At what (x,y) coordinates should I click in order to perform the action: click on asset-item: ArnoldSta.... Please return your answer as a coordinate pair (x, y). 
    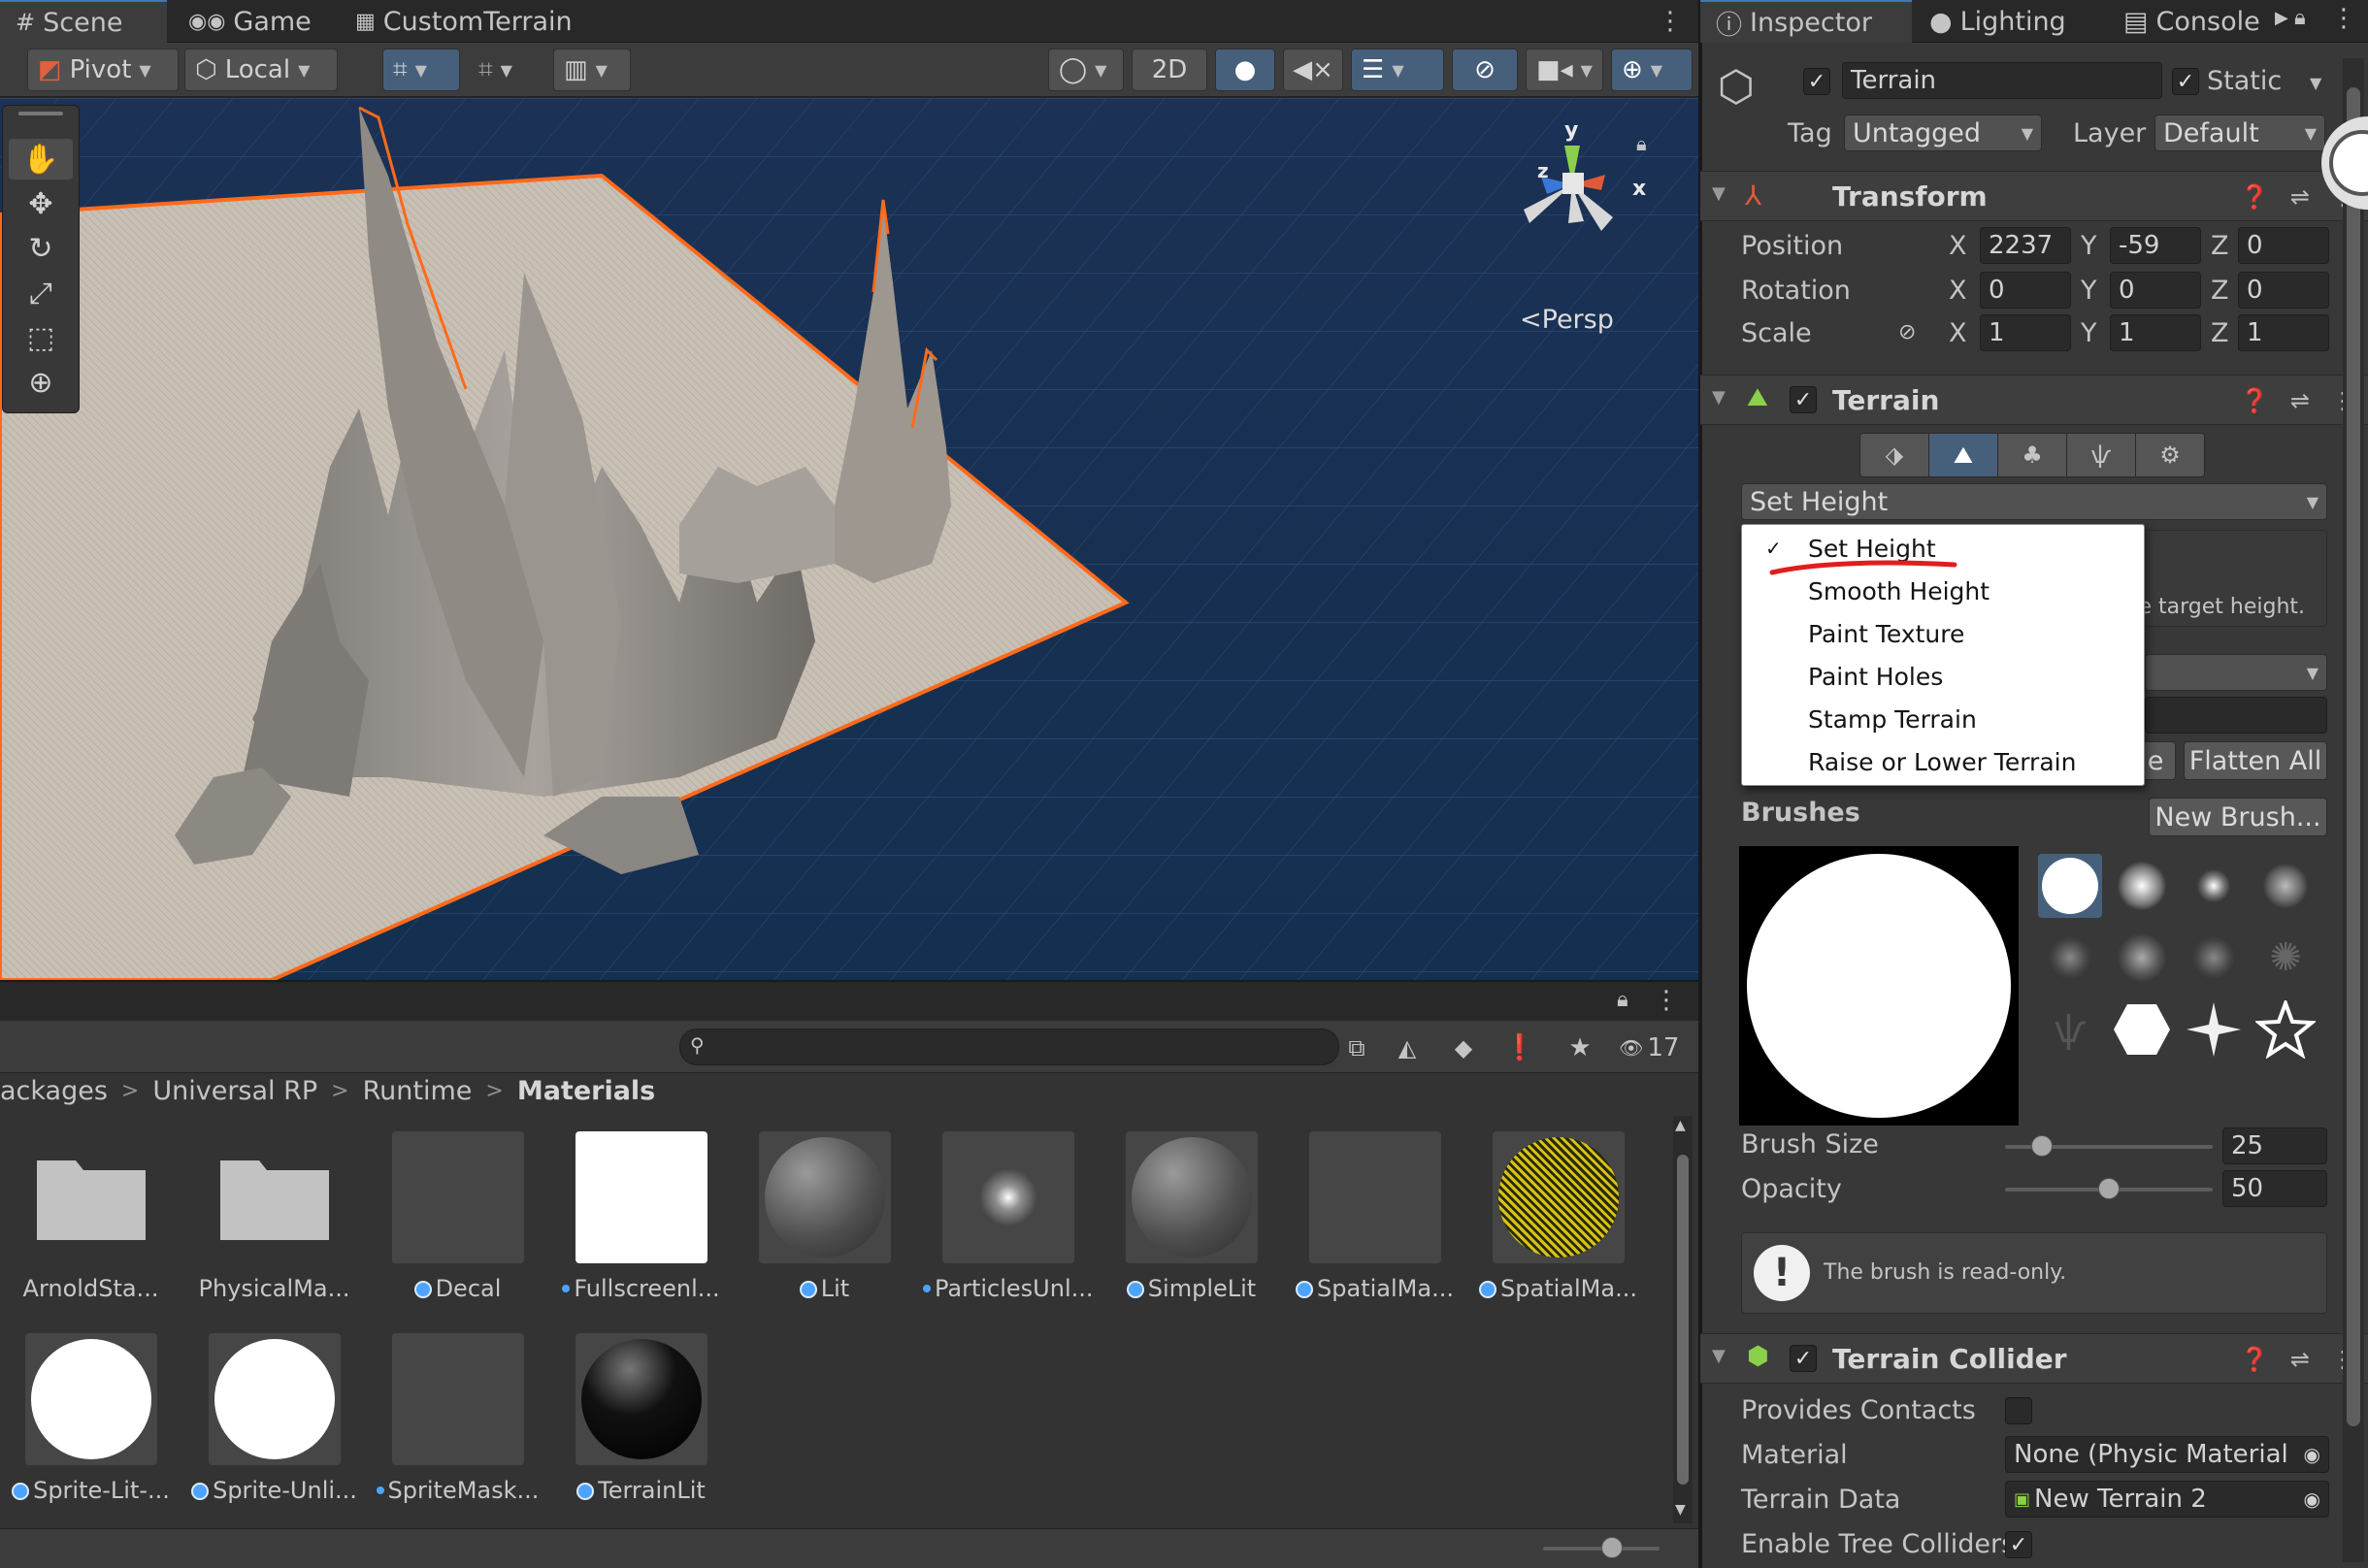
    Looking at the image, I should click on (91, 1223).